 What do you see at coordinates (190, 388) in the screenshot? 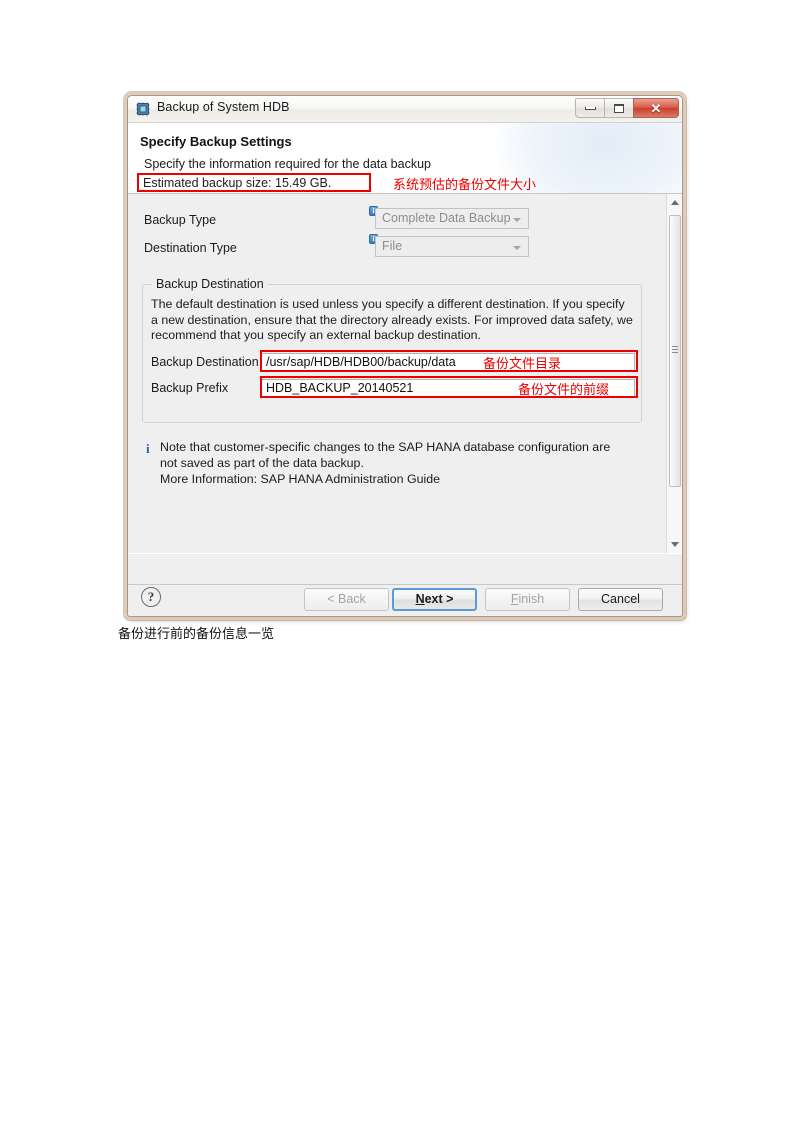
I see `backup-prefix-label: Backup Prefix` at bounding box center [190, 388].